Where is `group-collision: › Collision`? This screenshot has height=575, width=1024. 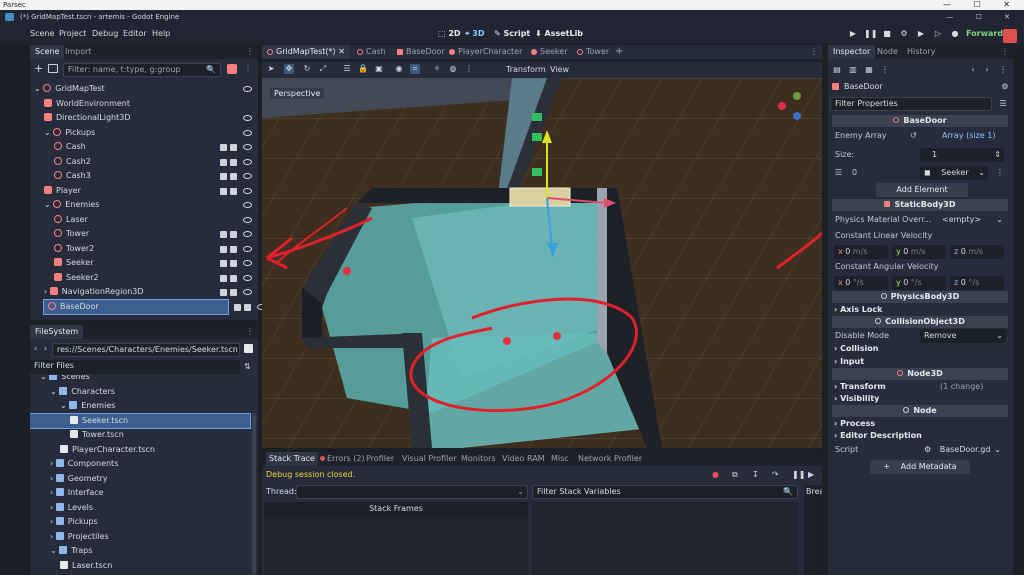 group-collision: › Collision is located at coordinates (856, 349).